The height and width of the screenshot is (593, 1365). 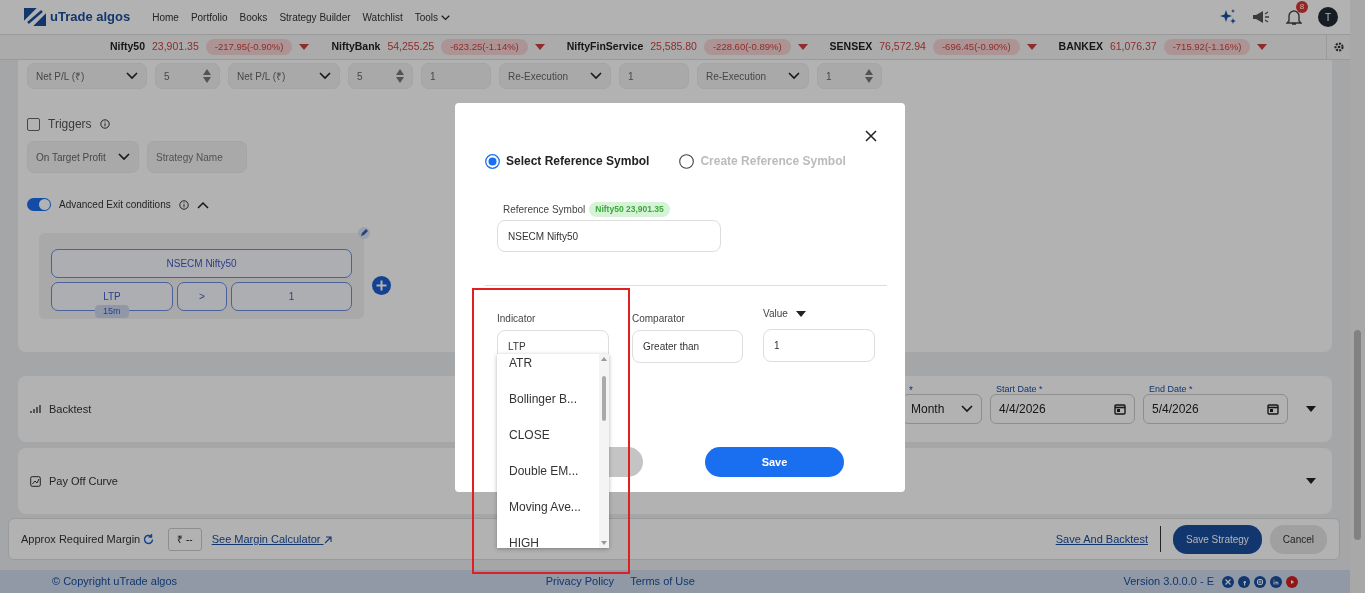 I want to click on field-label: Value, so click(x=775, y=314).